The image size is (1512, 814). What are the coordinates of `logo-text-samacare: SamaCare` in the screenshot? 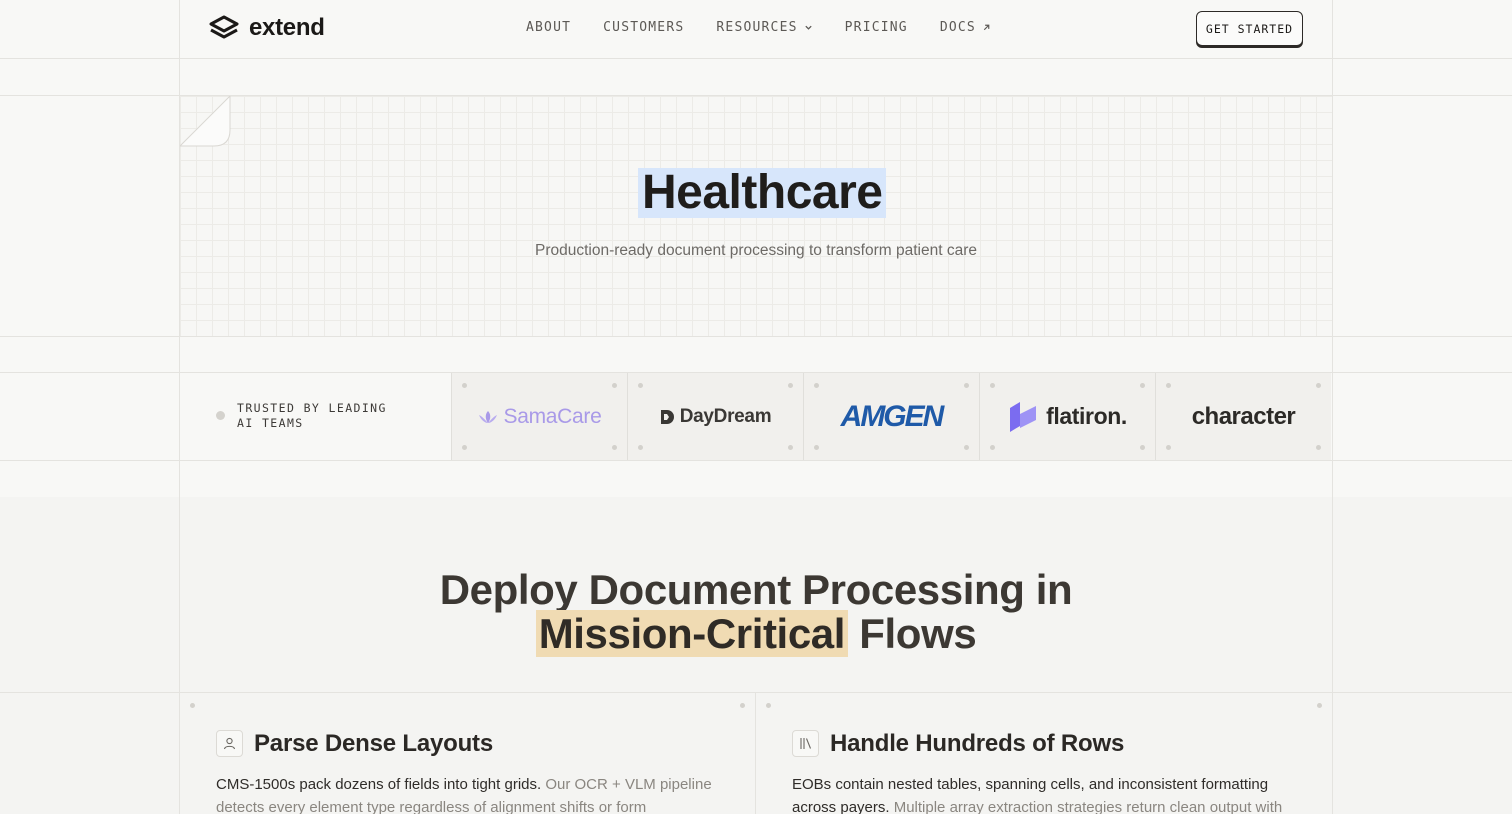 It's located at (552, 416).